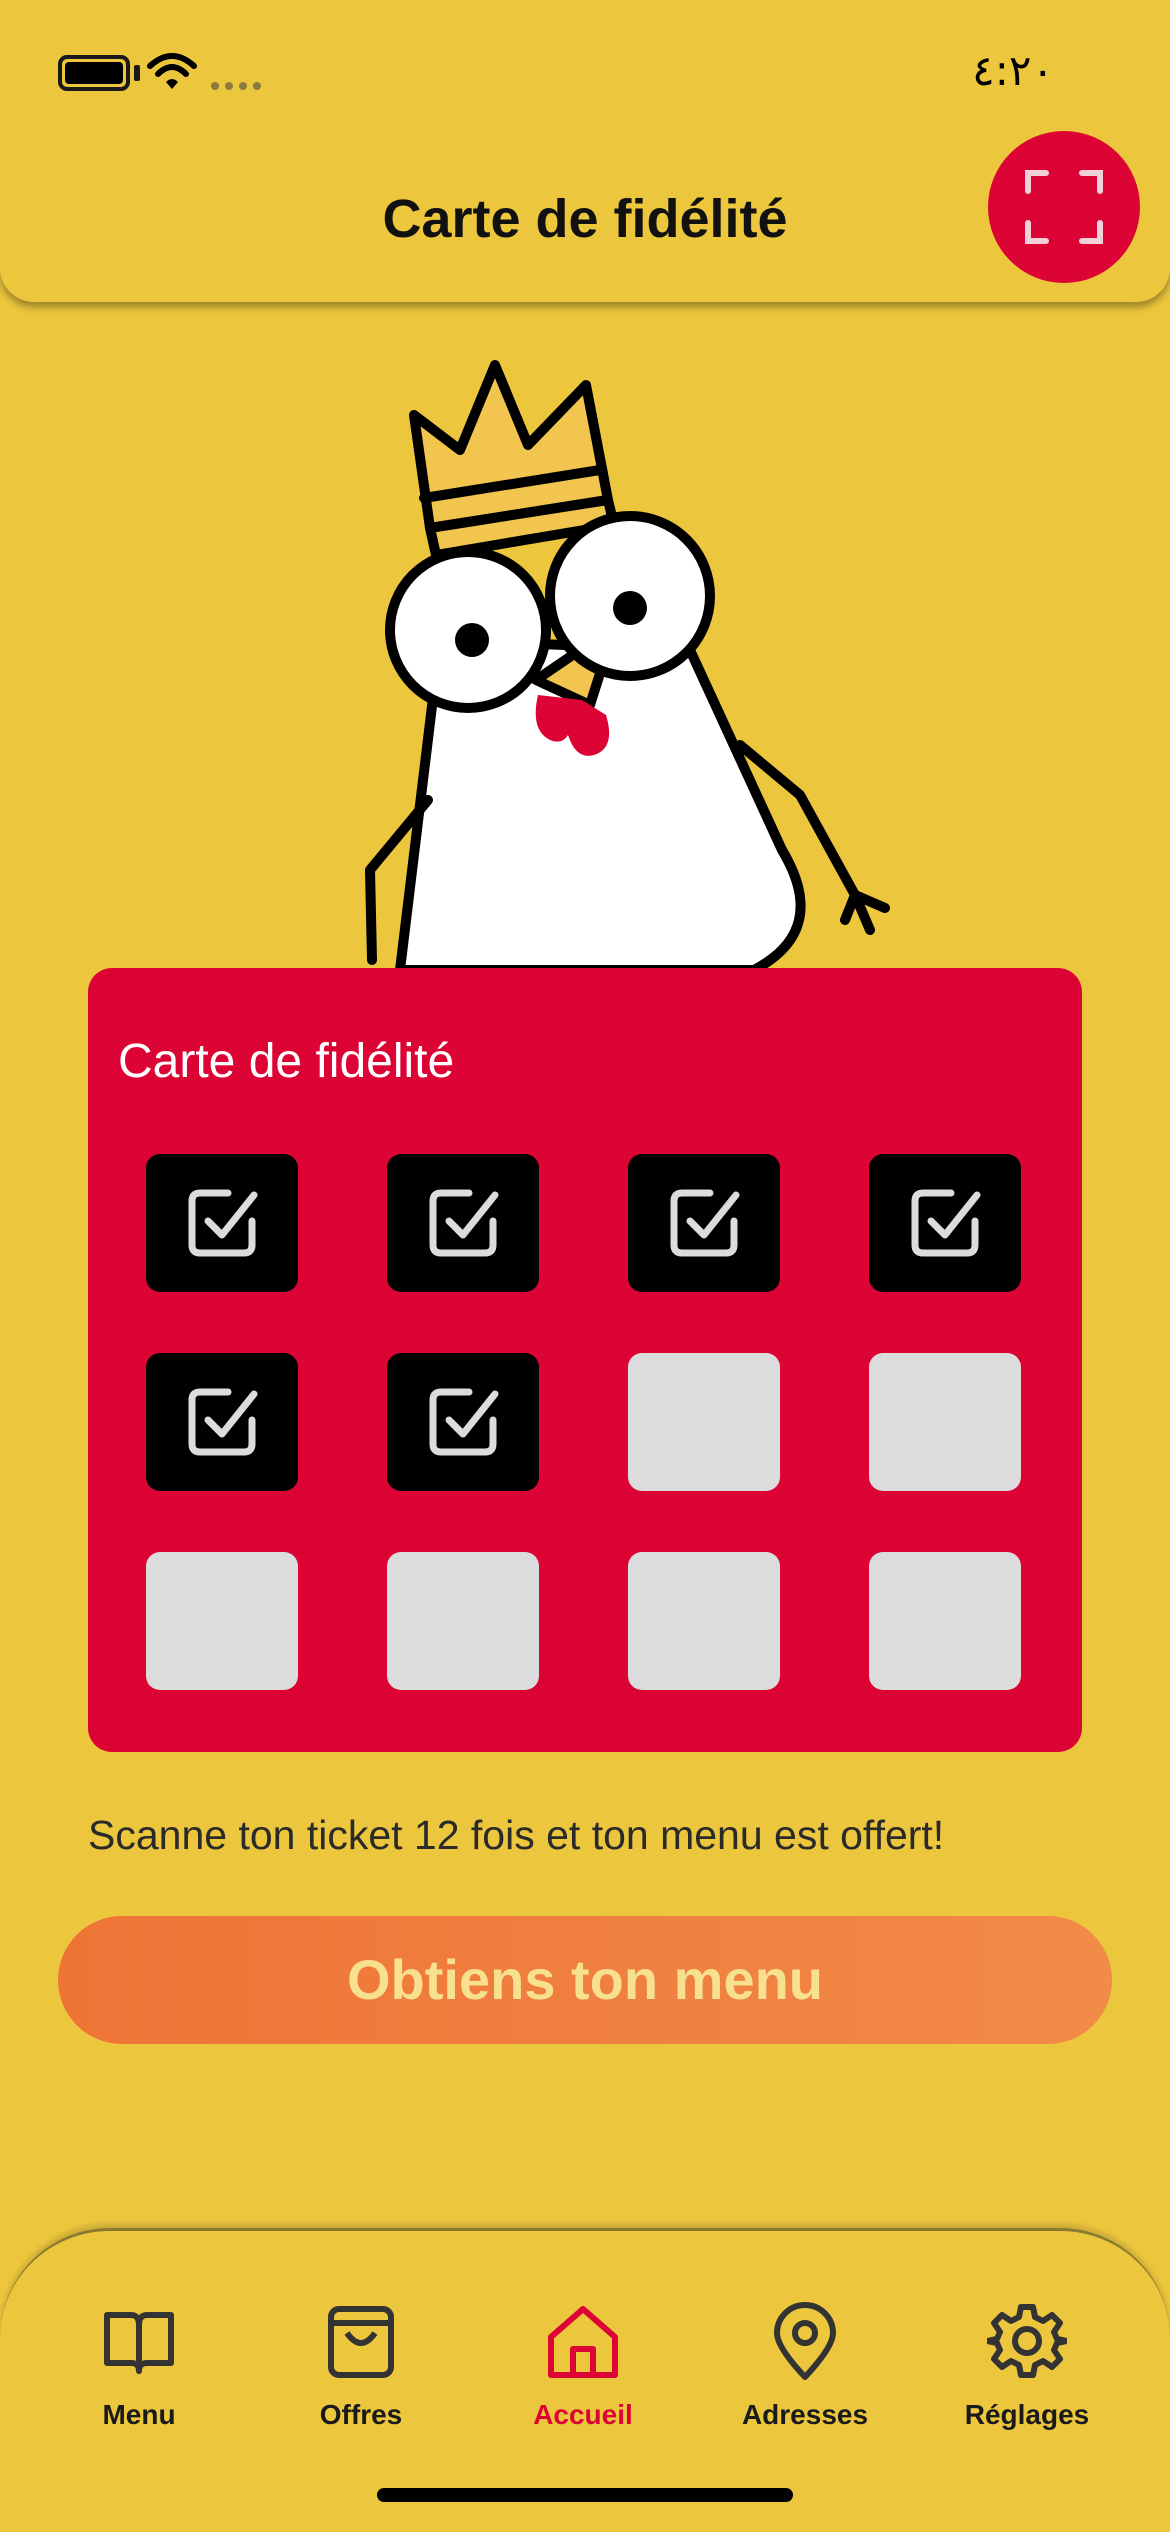 The image size is (1170, 2532). I want to click on tab-reglages-label: Réglages, so click(1027, 2414).